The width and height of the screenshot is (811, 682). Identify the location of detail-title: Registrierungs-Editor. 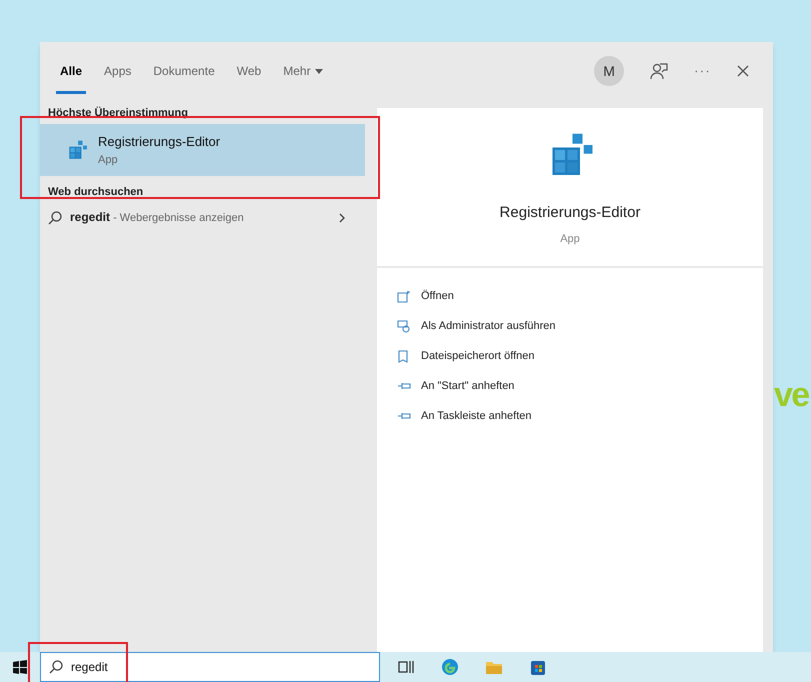
(570, 213).